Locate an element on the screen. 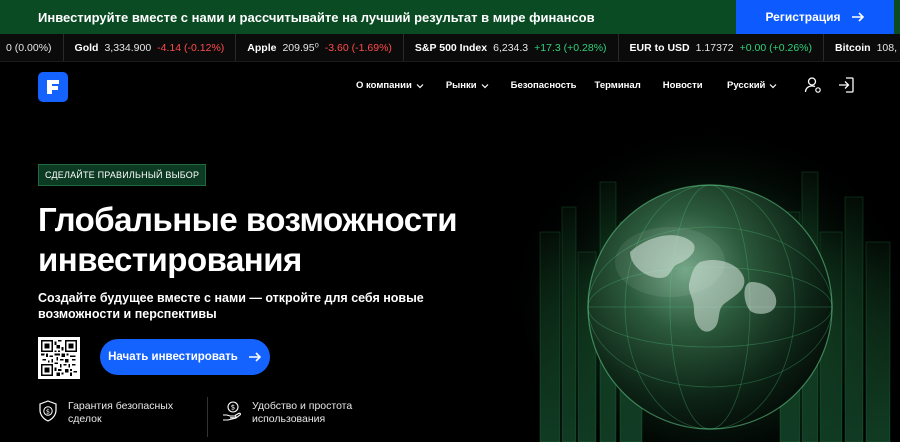  nav-item-security: Безопасность is located at coordinates (544, 85).